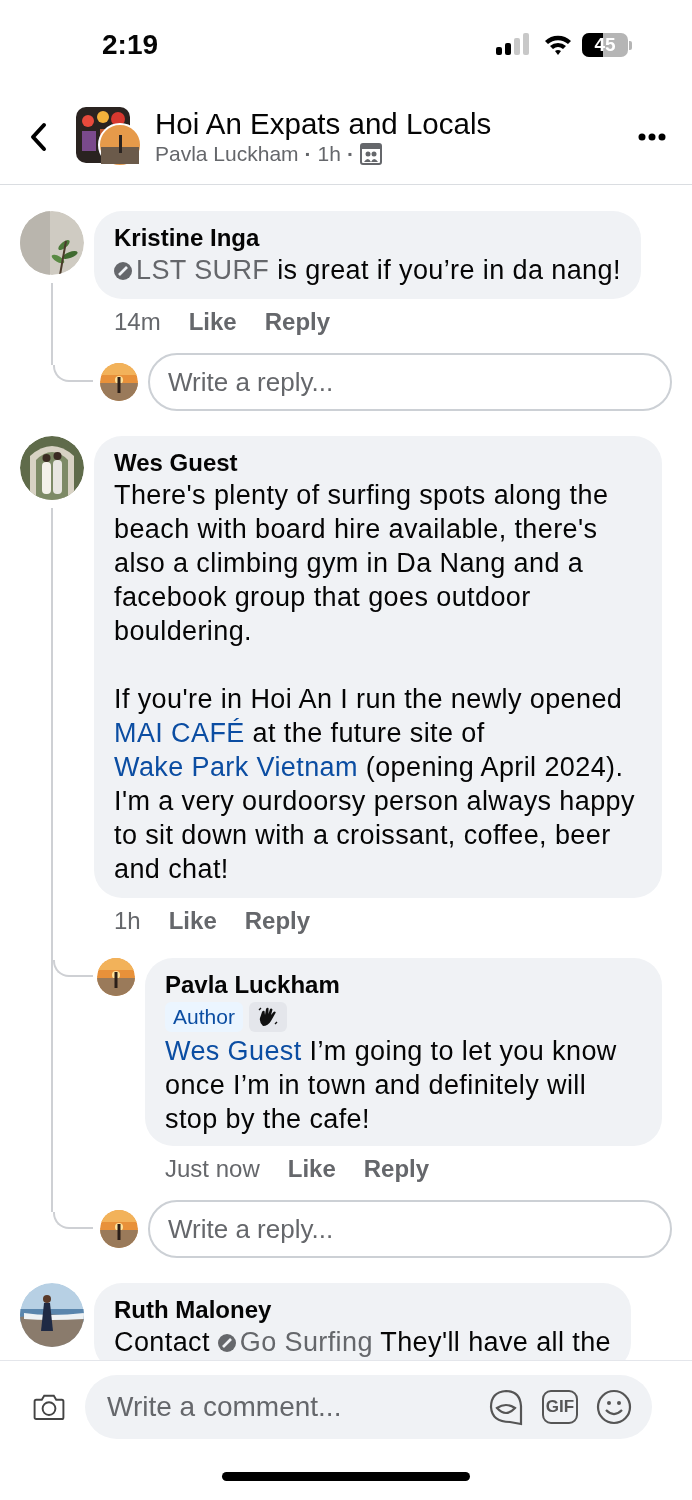 The width and height of the screenshot is (692, 1500). What do you see at coordinates (378, 463) in the screenshot?
I see `comment-author: Wes Guest` at bounding box center [378, 463].